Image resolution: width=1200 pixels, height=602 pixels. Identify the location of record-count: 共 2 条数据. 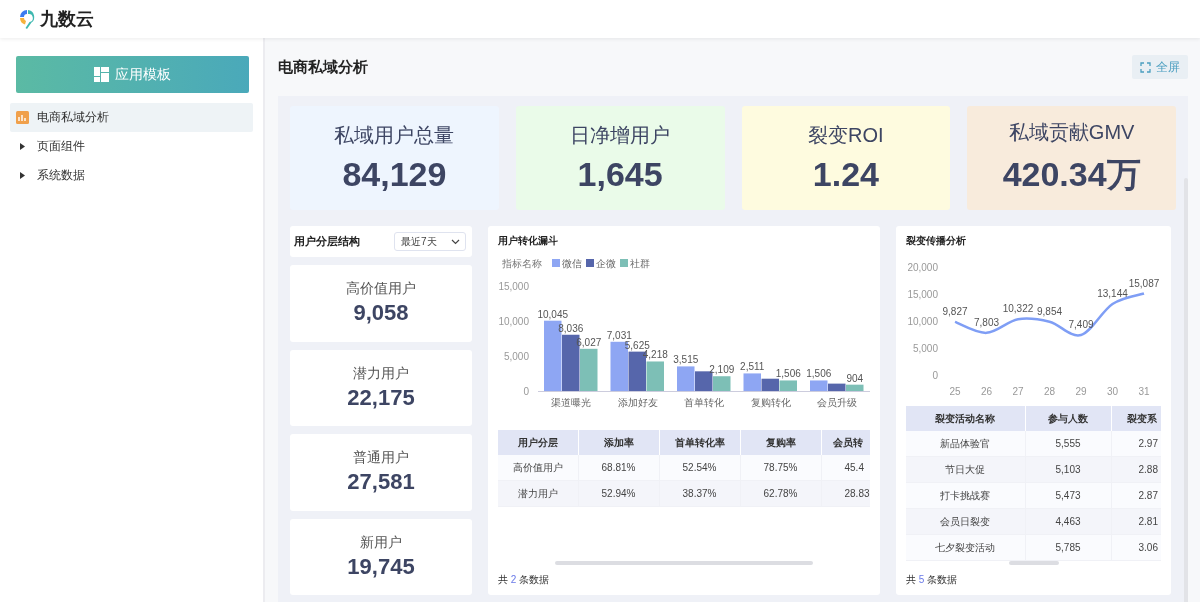
(524, 580).